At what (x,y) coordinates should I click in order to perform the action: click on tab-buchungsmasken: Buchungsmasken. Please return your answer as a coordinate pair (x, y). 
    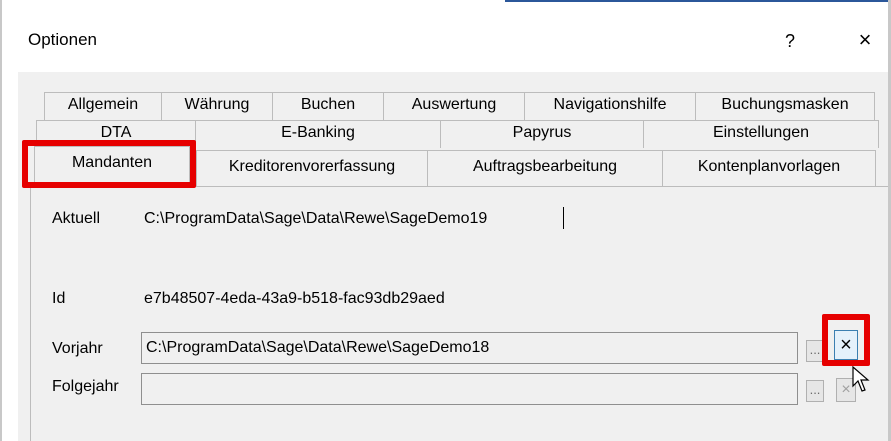
    Looking at the image, I should click on (785, 106).